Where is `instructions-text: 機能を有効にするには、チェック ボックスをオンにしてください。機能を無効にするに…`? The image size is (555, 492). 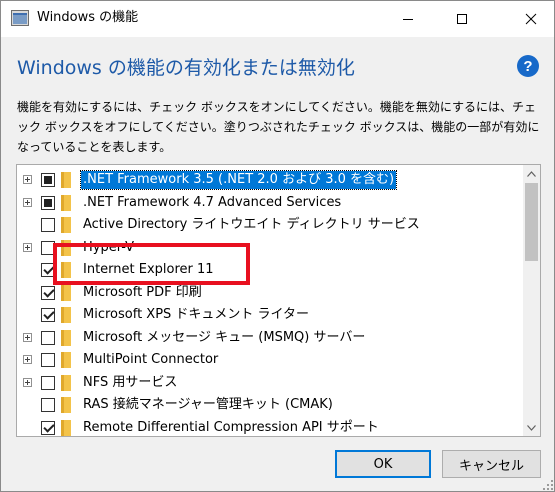 instructions-text: 機能を有効にするには、チェック ボックスをオンにしてください。機能を無効にするに… is located at coordinates (278, 127).